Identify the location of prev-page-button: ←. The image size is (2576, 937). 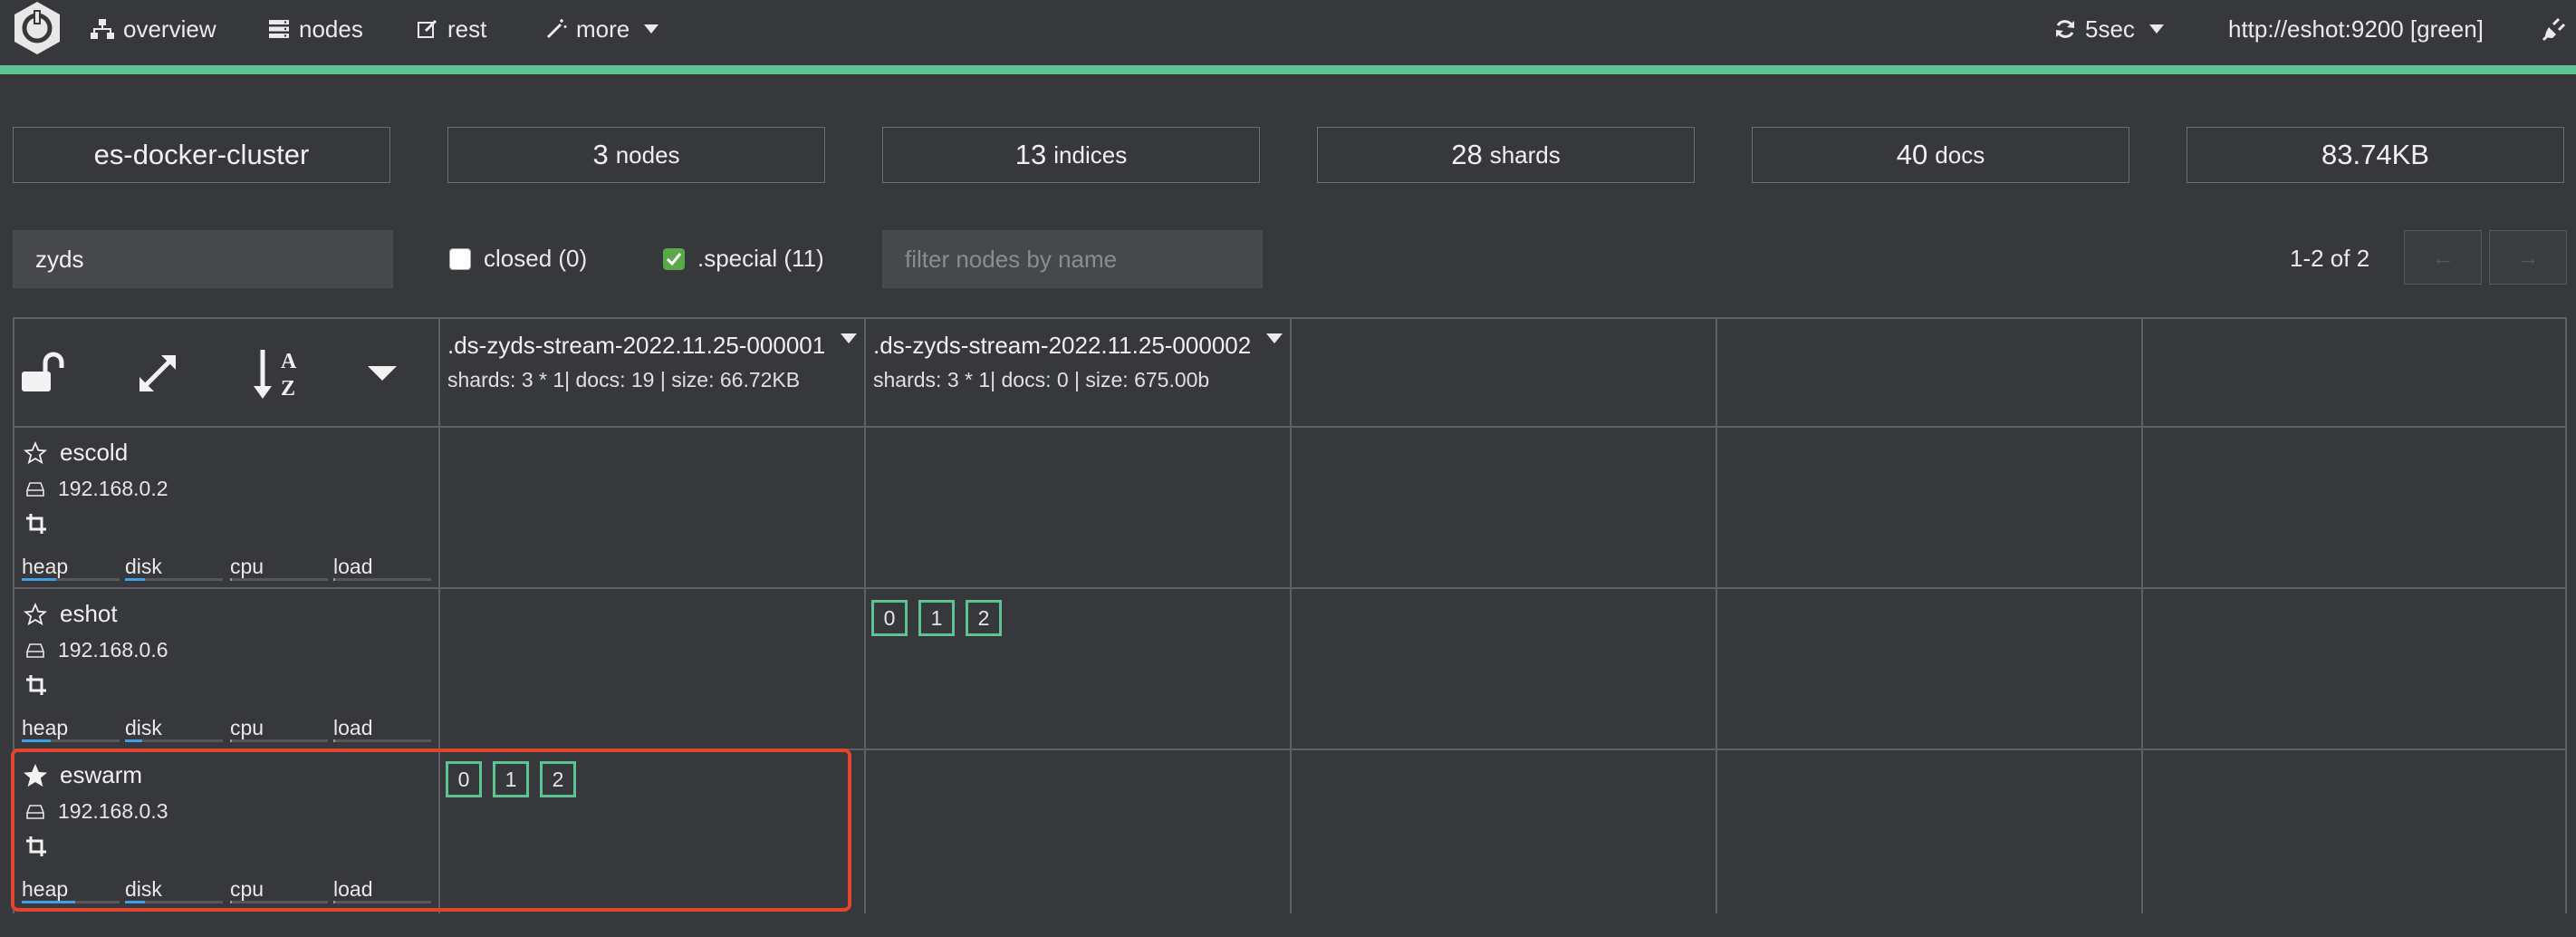
(2443, 257).